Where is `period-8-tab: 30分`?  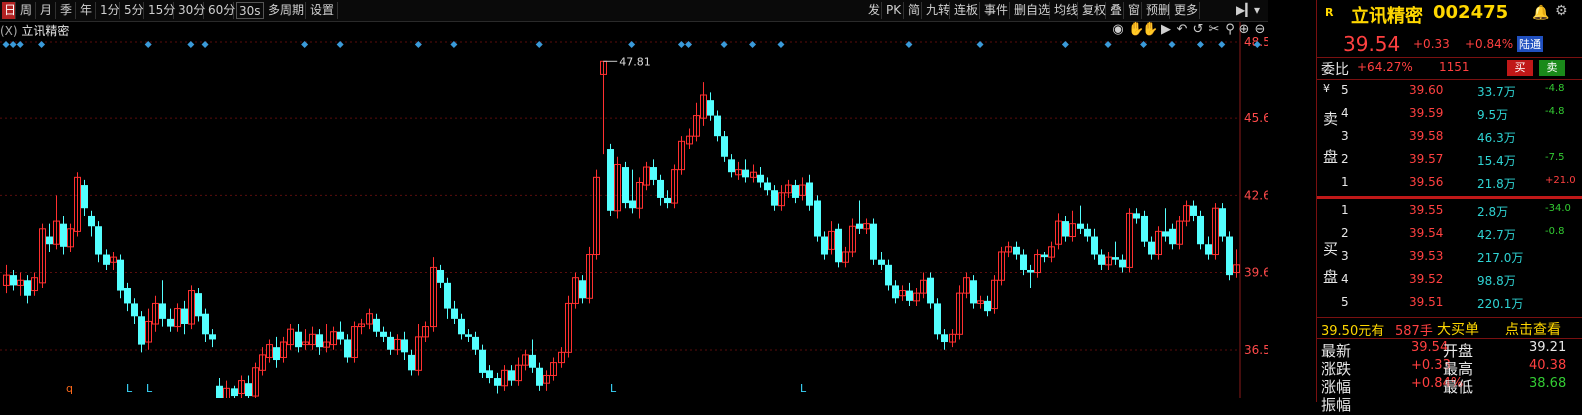
period-8-tab: 30分 is located at coordinates (190, 10).